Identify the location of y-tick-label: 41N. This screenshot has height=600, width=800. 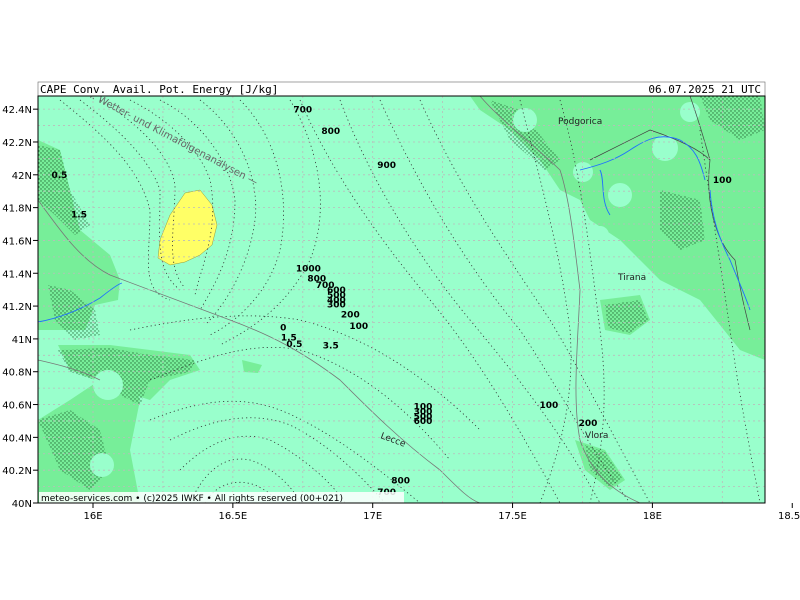
(22, 340).